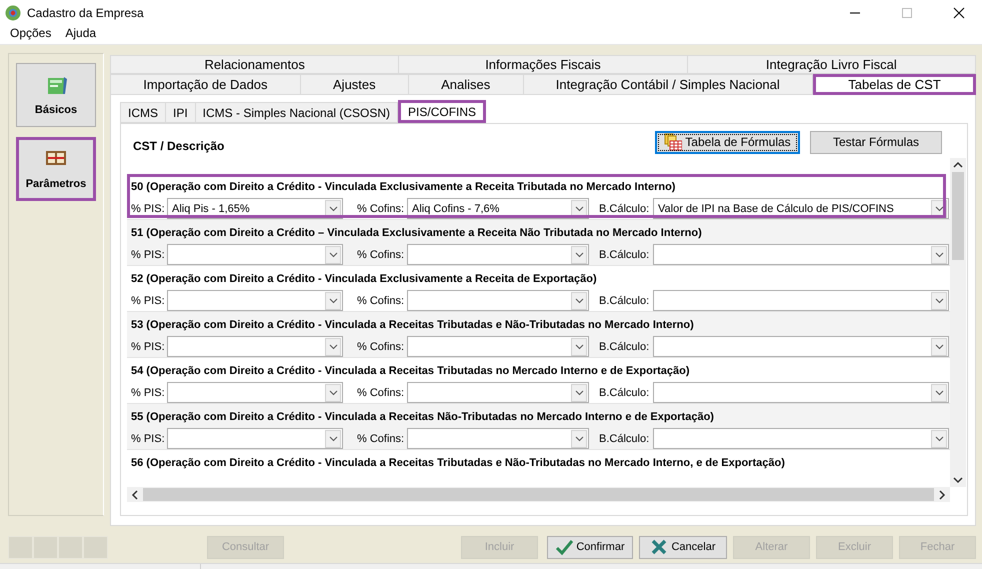  What do you see at coordinates (564, 547) in the screenshot?
I see `checkmark-icon` at bounding box center [564, 547].